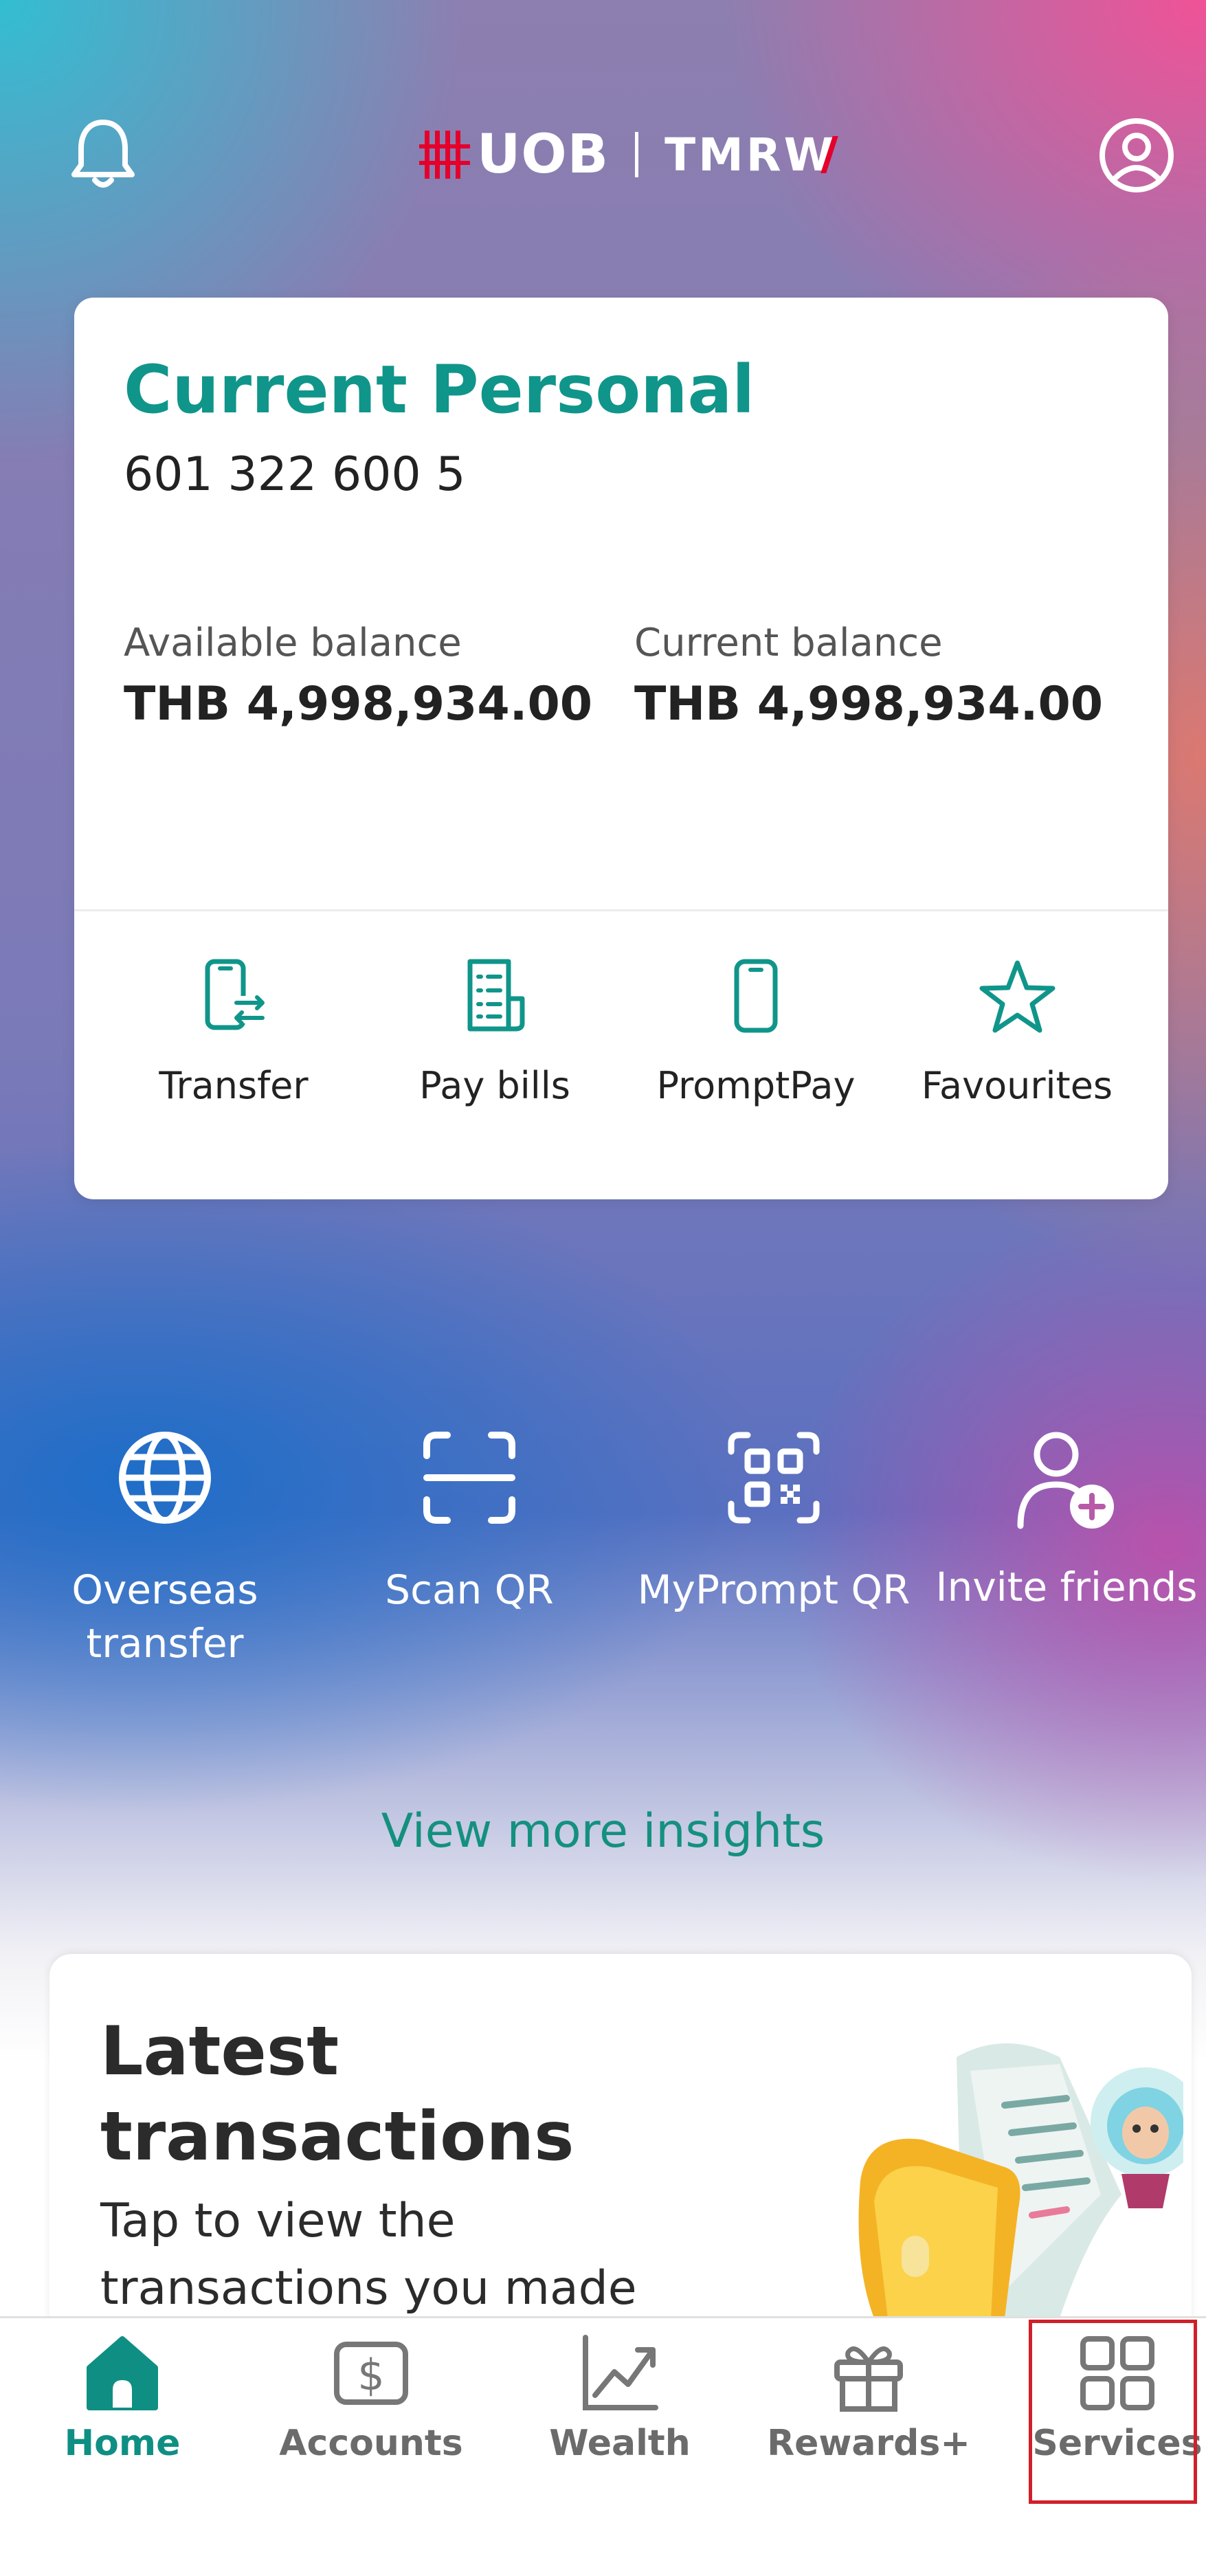 The height and width of the screenshot is (2576, 1206). What do you see at coordinates (637, 154) in the screenshot?
I see `brand-divider` at bounding box center [637, 154].